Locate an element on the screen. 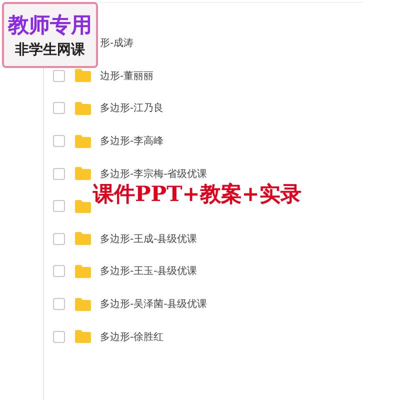 This screenshot has height=400, width=400. badge-title: 教师专用 is located at coordinates (50, 25).